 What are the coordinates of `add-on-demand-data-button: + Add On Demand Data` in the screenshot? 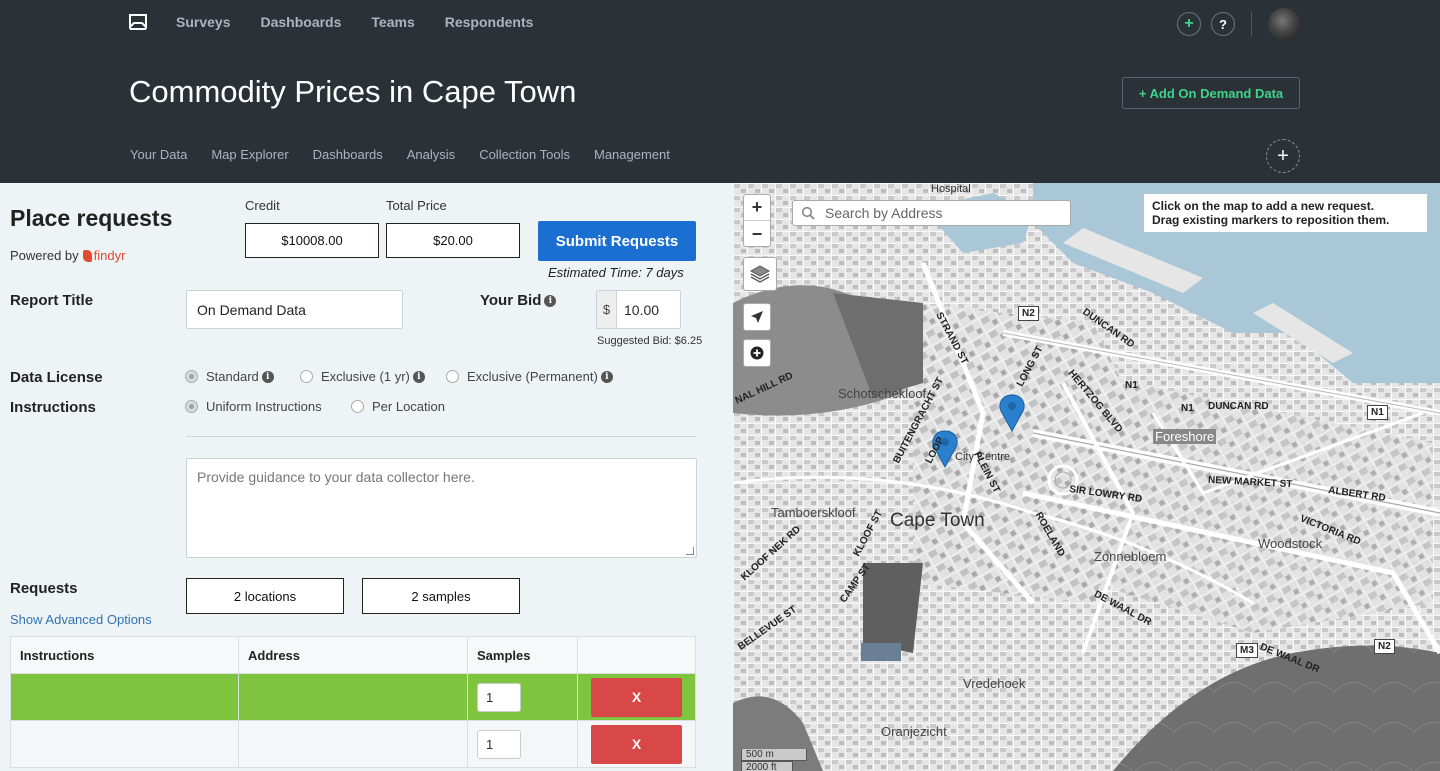 It's located at (1211, 93).